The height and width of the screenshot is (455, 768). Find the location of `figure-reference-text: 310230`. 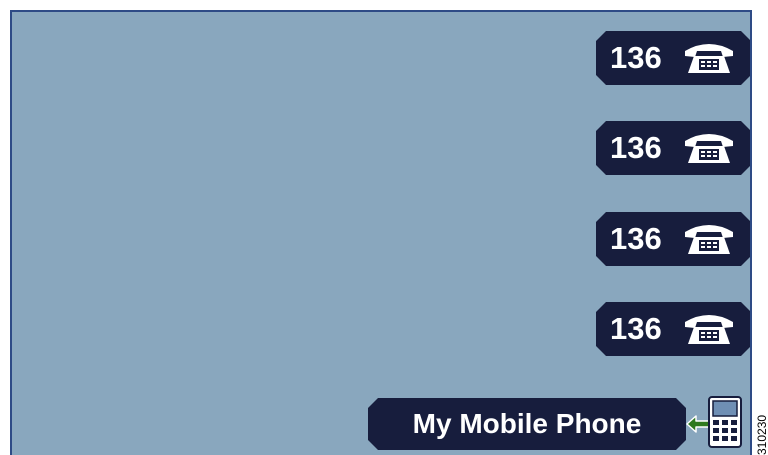

figure-reference-text: 310230 is located at coordinates (761, 434).